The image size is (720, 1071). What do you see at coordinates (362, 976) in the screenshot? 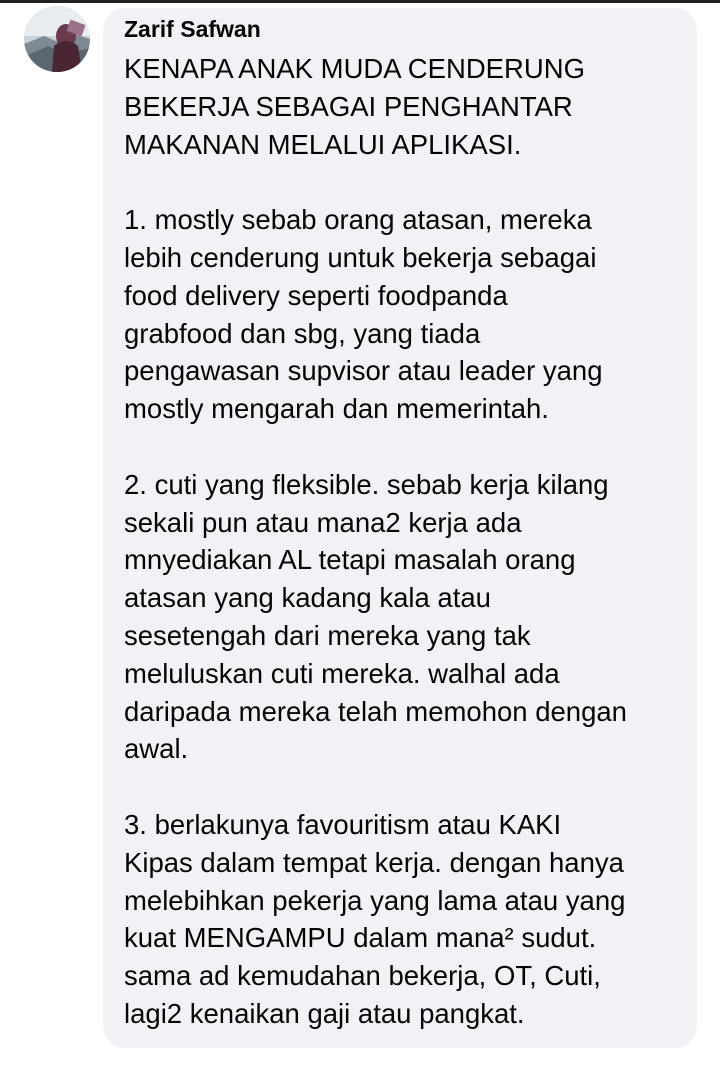
I see `comment-text-line: sama ad kemudahan bekerja, OT, Cuti,` at bounding box center [362, 976].